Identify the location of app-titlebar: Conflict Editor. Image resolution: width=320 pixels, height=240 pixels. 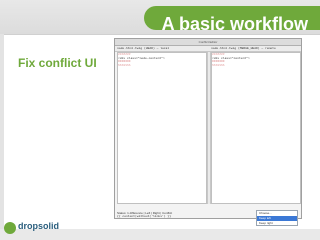
(208, 42).